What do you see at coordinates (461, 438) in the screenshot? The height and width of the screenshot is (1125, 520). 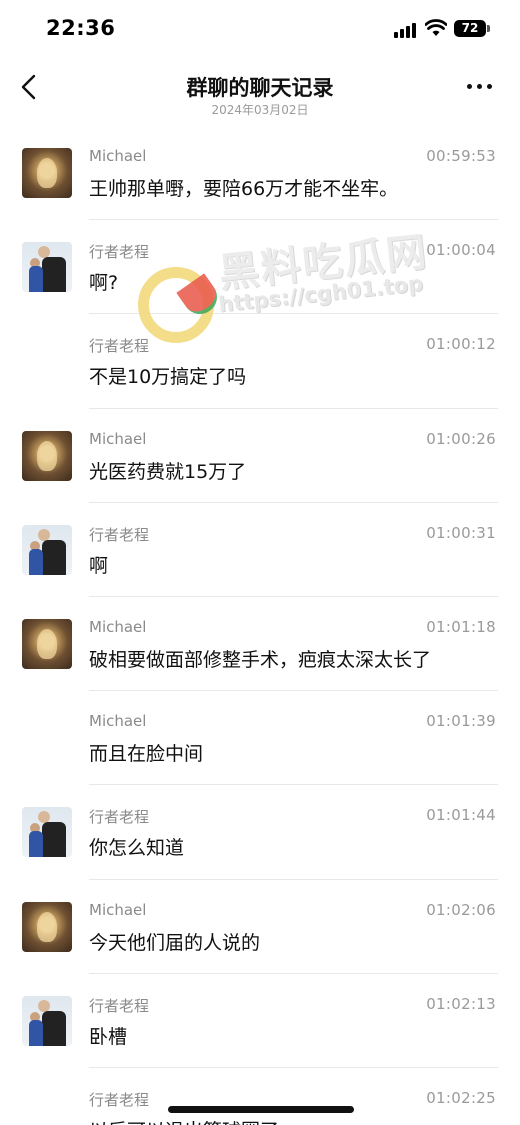 I see `message-time: 01:00:26` at bounding box center [461, 438].